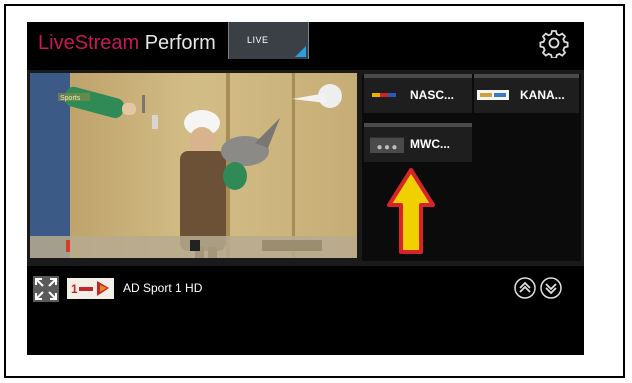 The height and width of the screenshot is (383, 632). Describe the element at coordinates (70, 98) in the screenshot. I see `video-overlay-text: Sports` at that location.